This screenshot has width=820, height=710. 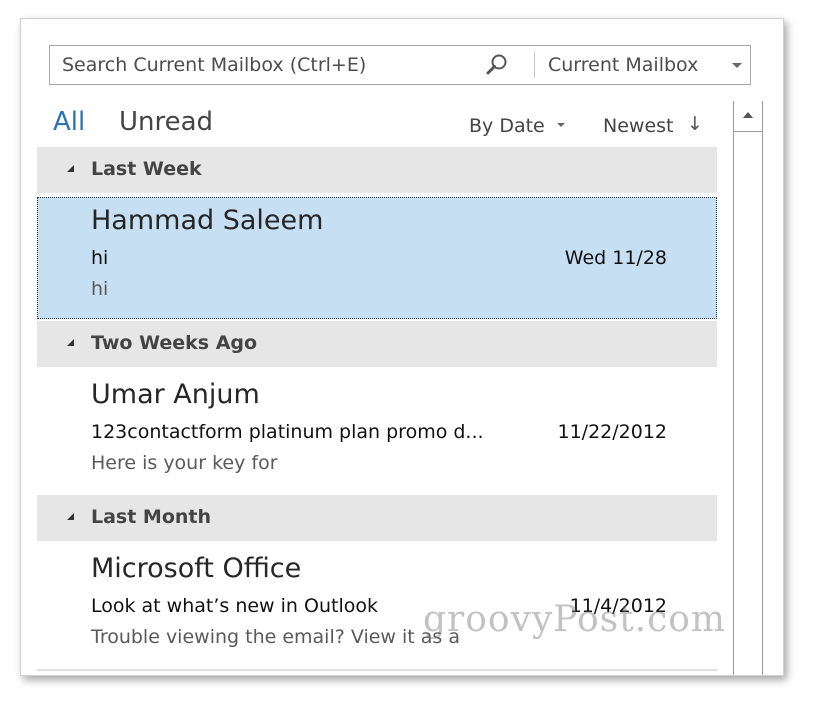 I want to click on search-input: Search Current Mailbox (Ctrl+E), so click(x=214, y=65).